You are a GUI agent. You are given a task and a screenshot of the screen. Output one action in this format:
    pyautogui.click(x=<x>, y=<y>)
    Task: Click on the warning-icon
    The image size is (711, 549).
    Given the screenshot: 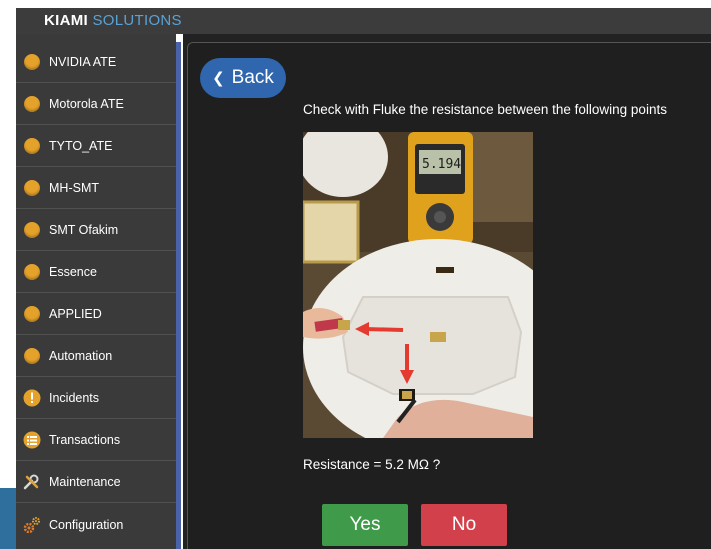 What is the action you would take?
    pyautogui.click(x=32, y=398)
    